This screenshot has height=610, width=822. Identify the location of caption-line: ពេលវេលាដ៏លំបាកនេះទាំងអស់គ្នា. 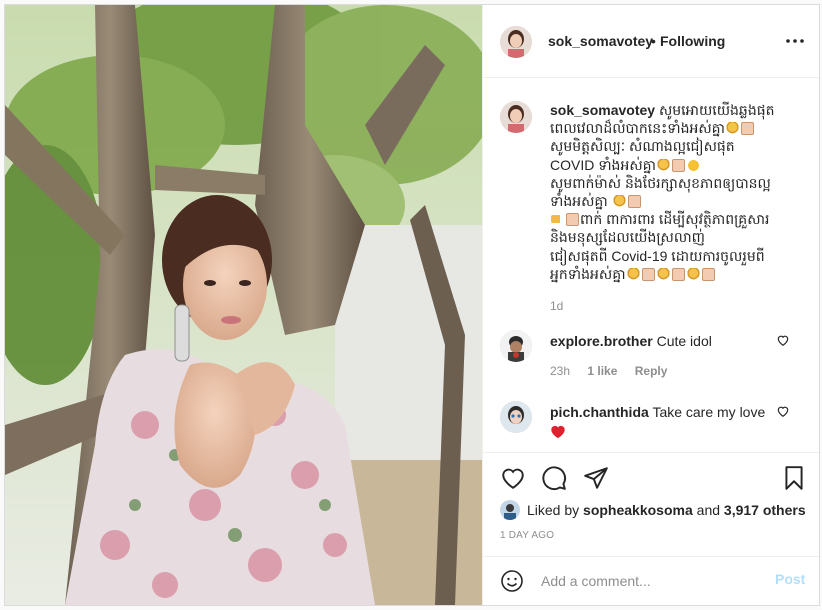
(652, 128).